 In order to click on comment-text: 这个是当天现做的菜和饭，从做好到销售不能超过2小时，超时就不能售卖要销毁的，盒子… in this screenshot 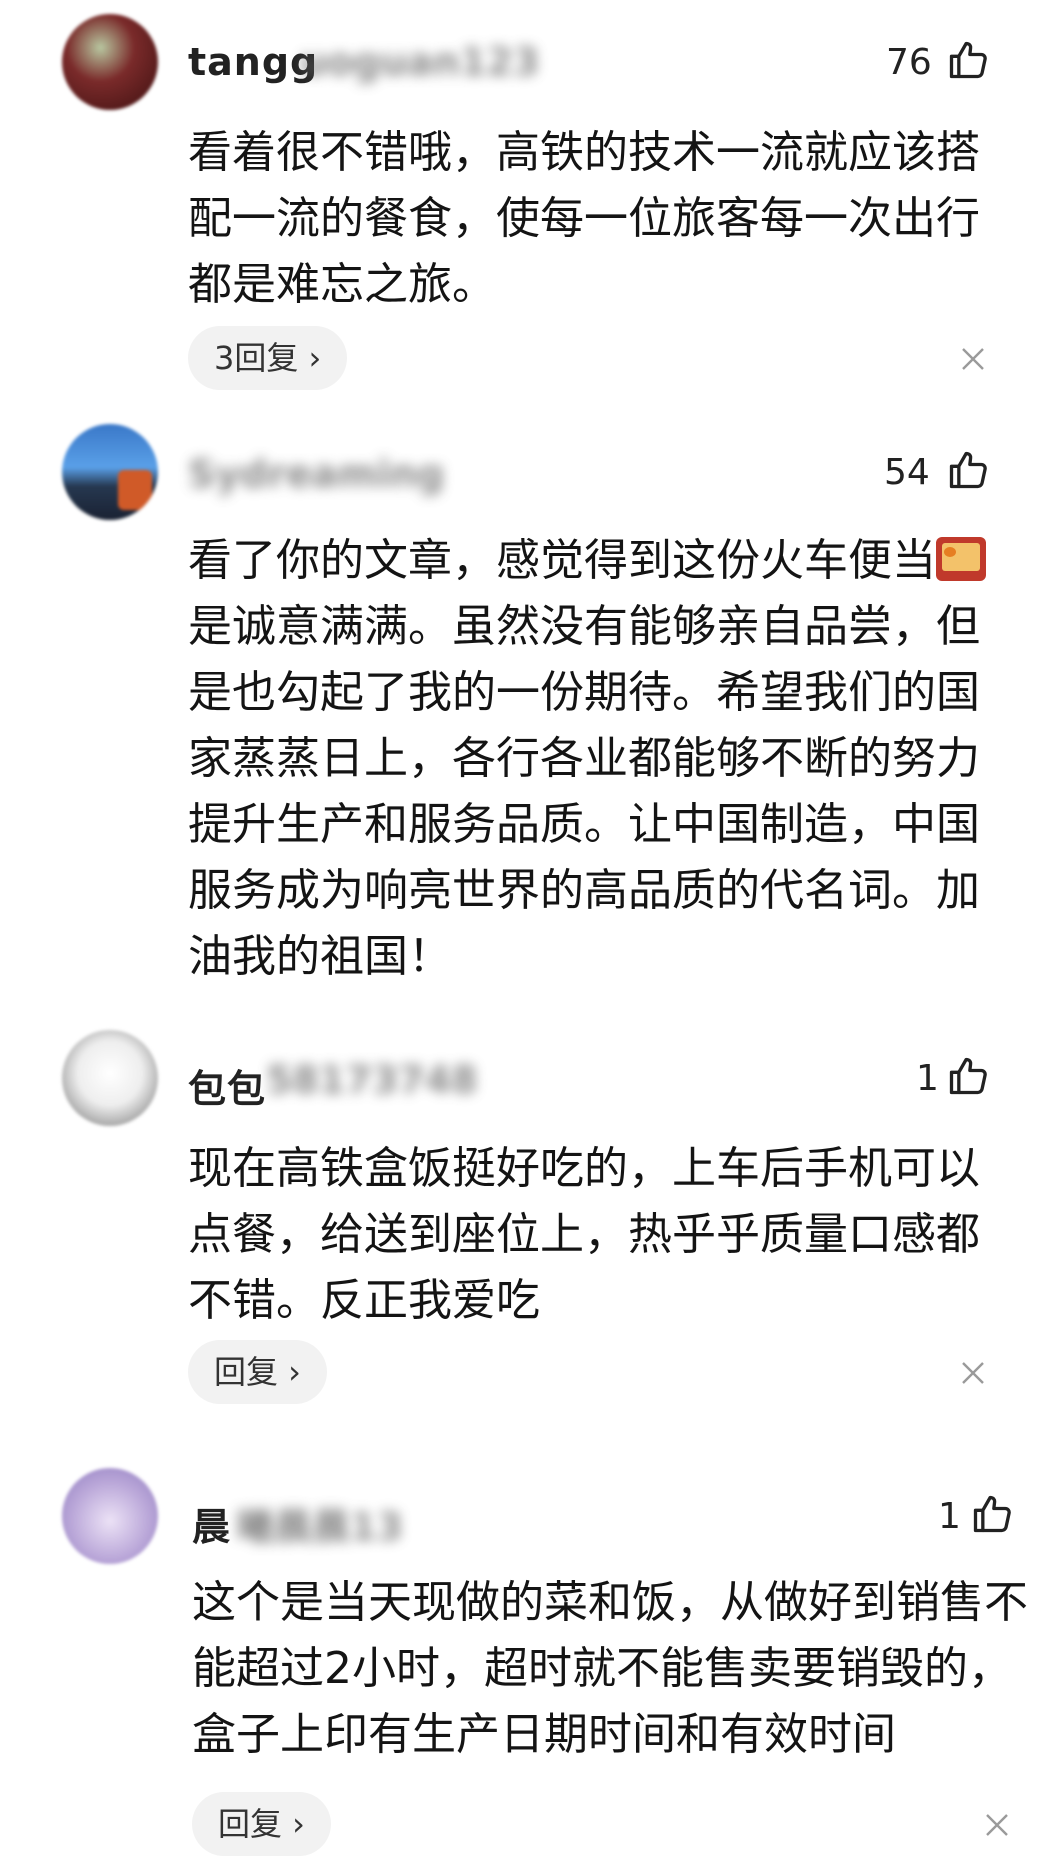, I will do `click(610, 1668)`.